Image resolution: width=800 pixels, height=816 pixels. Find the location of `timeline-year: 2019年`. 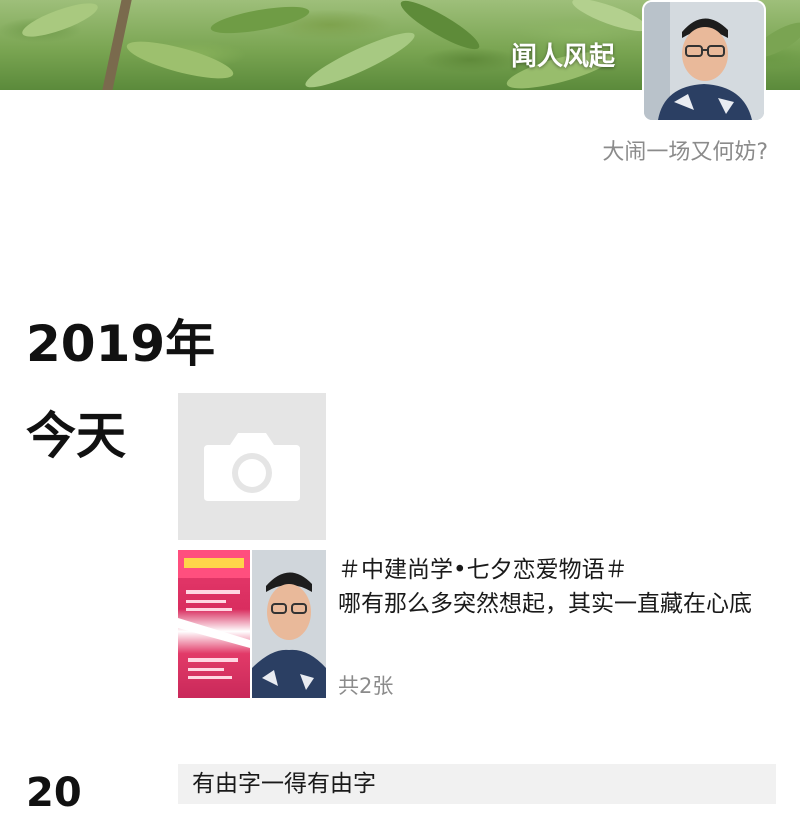

timeline-year: 2019年 is located at coordinates (121, 344).